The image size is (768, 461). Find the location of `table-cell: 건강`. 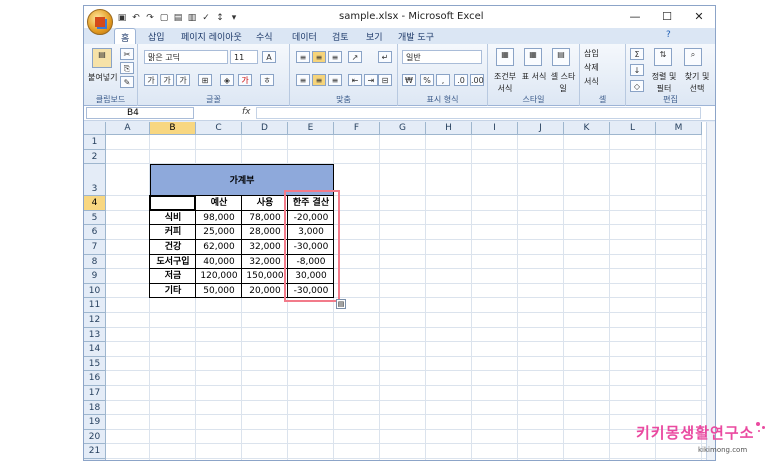

table-cell: 건강 is located at coordinates (173, 247).